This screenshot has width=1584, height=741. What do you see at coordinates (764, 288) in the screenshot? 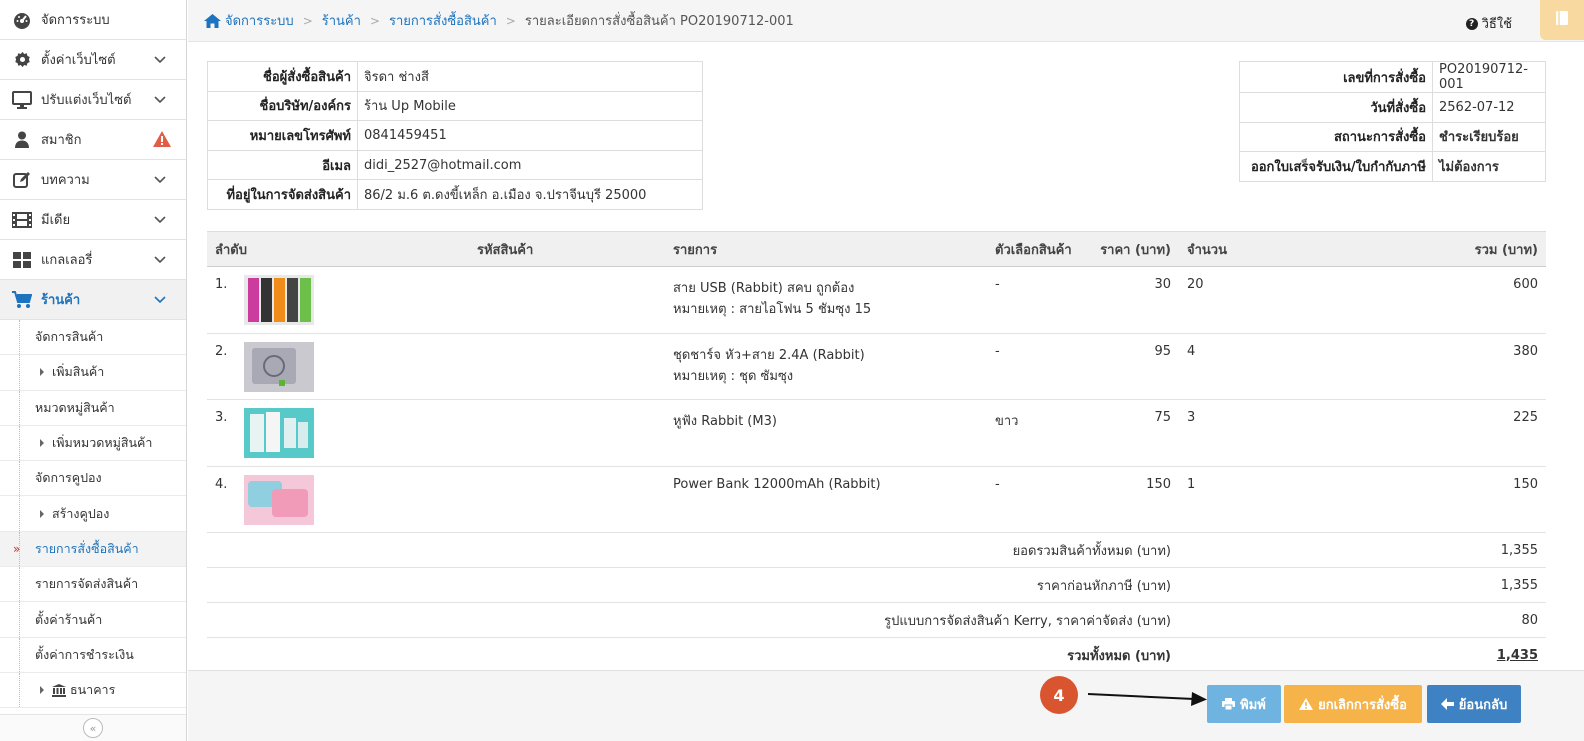
I see `item-name: สาย USB (Rabbit) สคบ ถูกต้อง` at bounding box center [764, 288].